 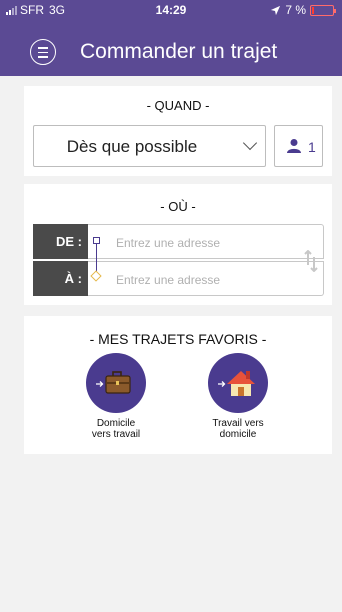 I want to click on favorite-home-to-work: Domicile vers travail, so click(x=116, y=396).